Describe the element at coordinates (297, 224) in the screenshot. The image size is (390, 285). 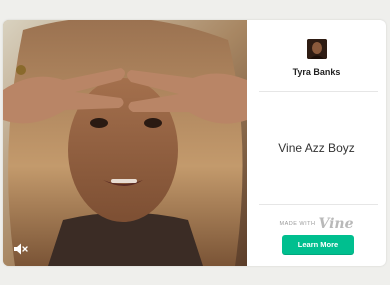
I see `made-with-label: MADE WITH` at that location.